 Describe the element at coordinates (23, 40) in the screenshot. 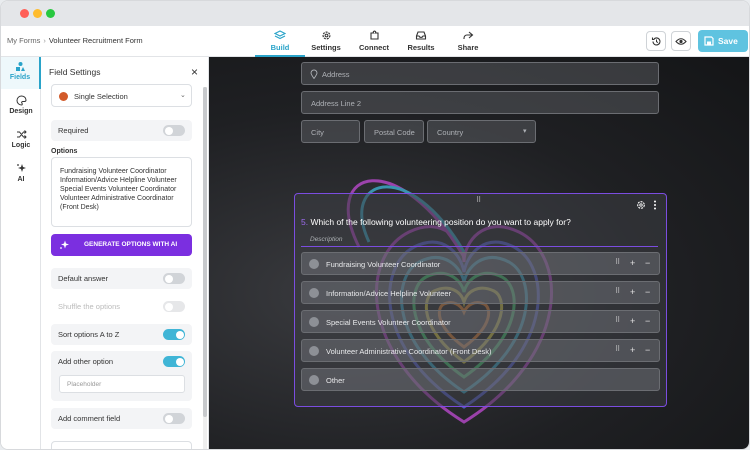

I see `breadcrumb-root: My Forms` at that location.